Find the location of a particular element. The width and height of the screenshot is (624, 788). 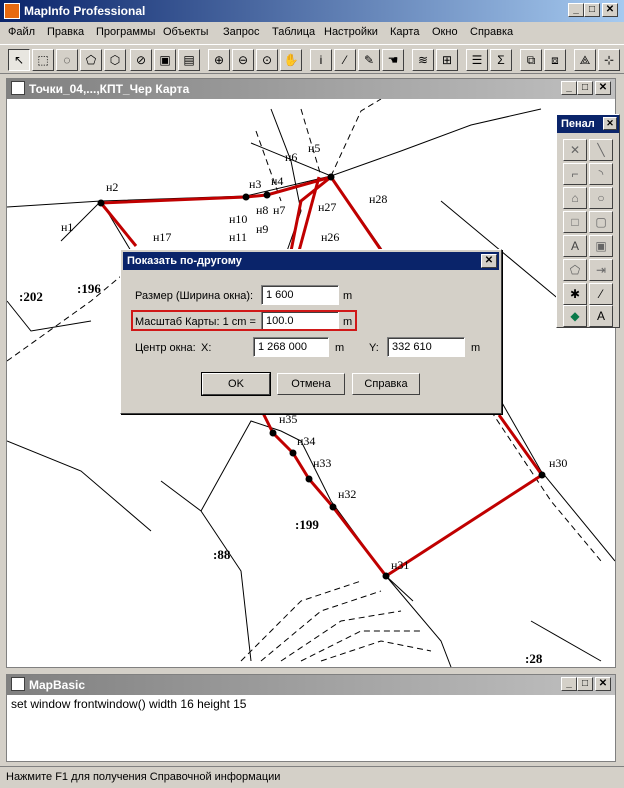

frame-tool-icon: ▣ is located at coordinates (601, 246).